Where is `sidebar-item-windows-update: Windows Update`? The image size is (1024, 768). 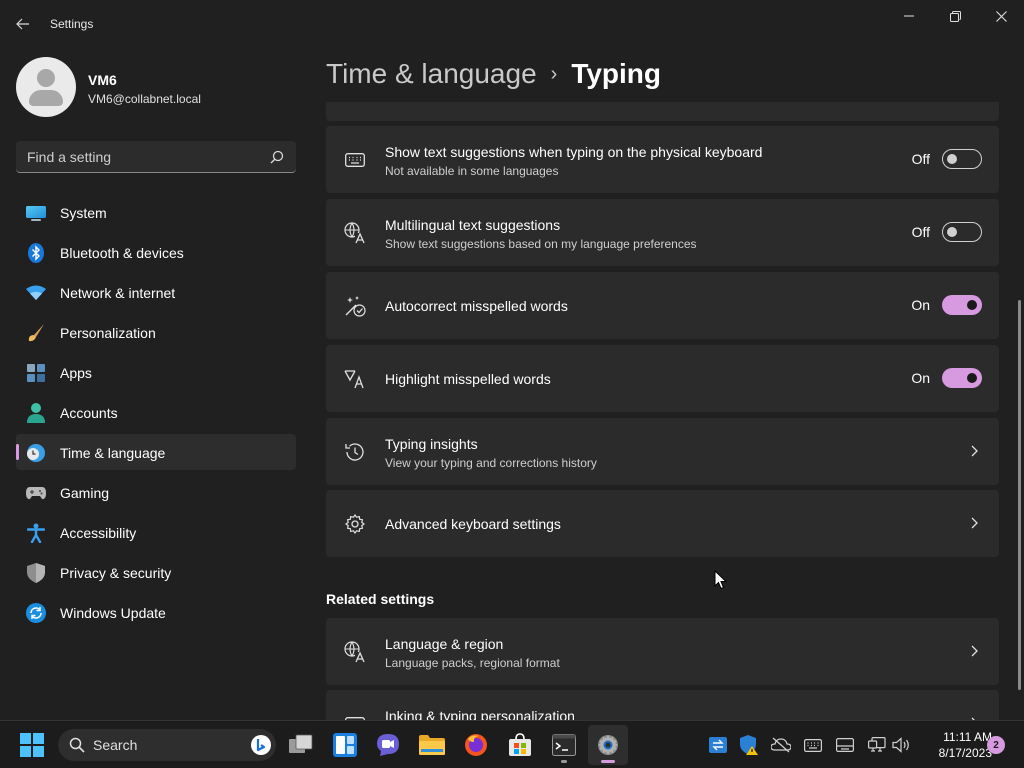
sidebar-item-windows-update: Windows Update is located at coordinates (156, 612).